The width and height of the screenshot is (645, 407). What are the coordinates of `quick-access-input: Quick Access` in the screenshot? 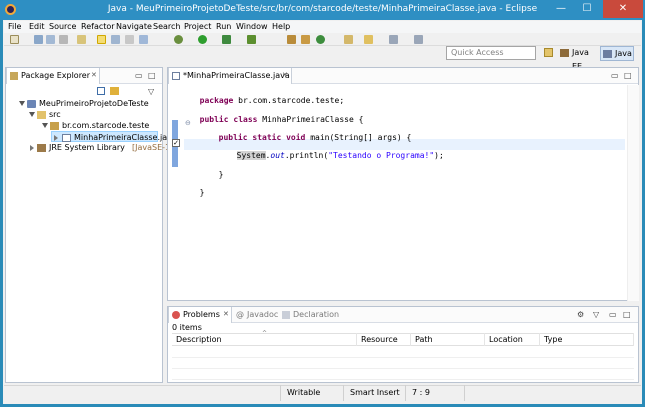 It's located at (491, 53).